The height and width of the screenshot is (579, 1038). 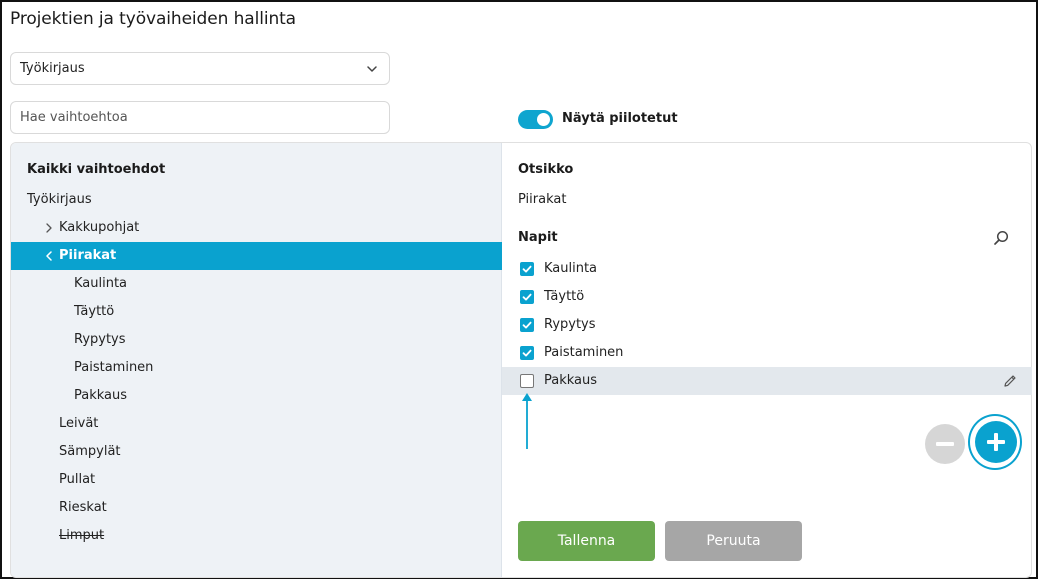 I want to click on tree-item-label: Kakkupohjat, so click(x=99, y=227).